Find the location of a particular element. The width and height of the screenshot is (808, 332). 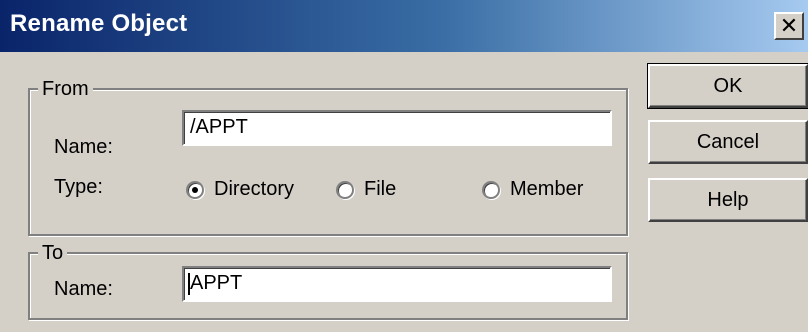

radio-member: Member is located at coordinates (532, 189).